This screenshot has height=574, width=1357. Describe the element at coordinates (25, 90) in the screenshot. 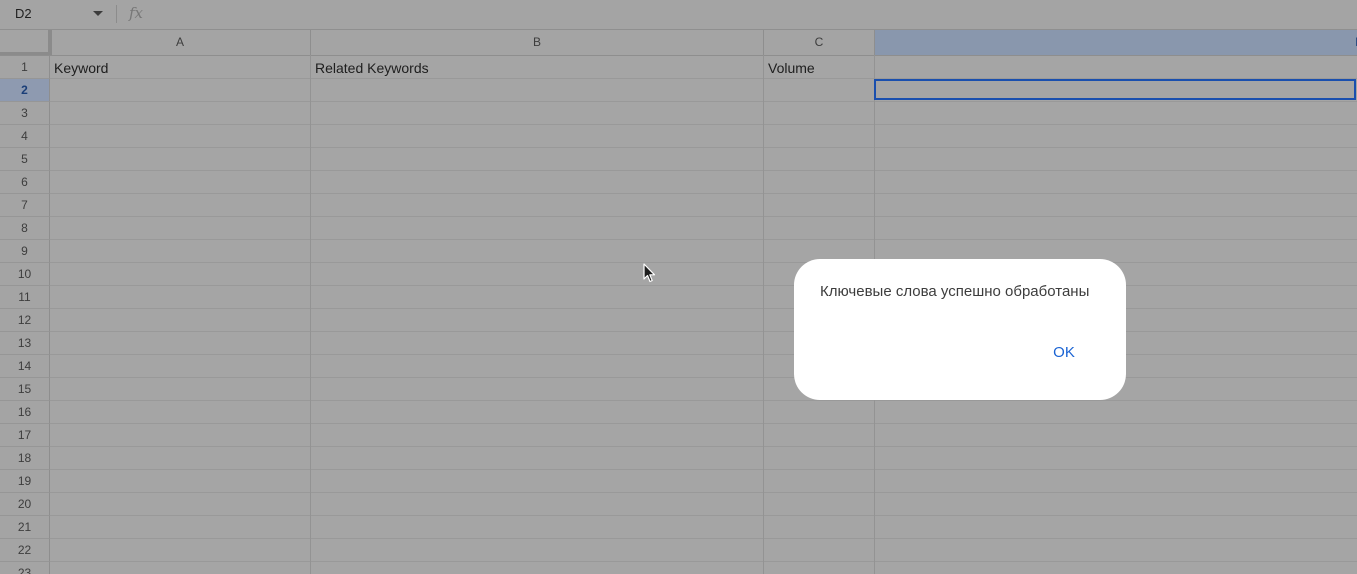

I see `row-header-2: 2` at that location.